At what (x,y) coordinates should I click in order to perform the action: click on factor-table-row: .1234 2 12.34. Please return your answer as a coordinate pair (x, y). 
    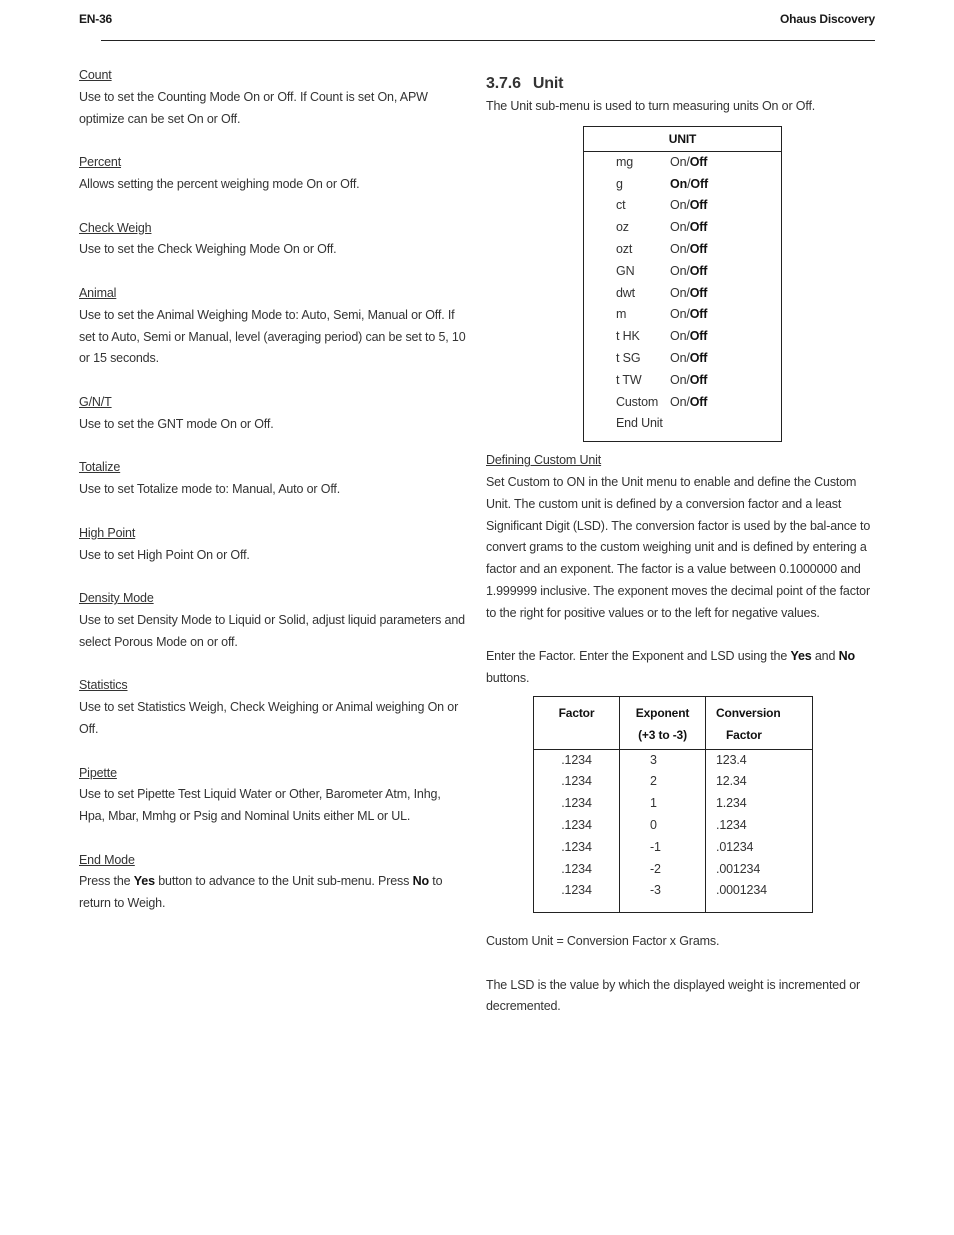
    Looking at the image, I should click on (673, 782).